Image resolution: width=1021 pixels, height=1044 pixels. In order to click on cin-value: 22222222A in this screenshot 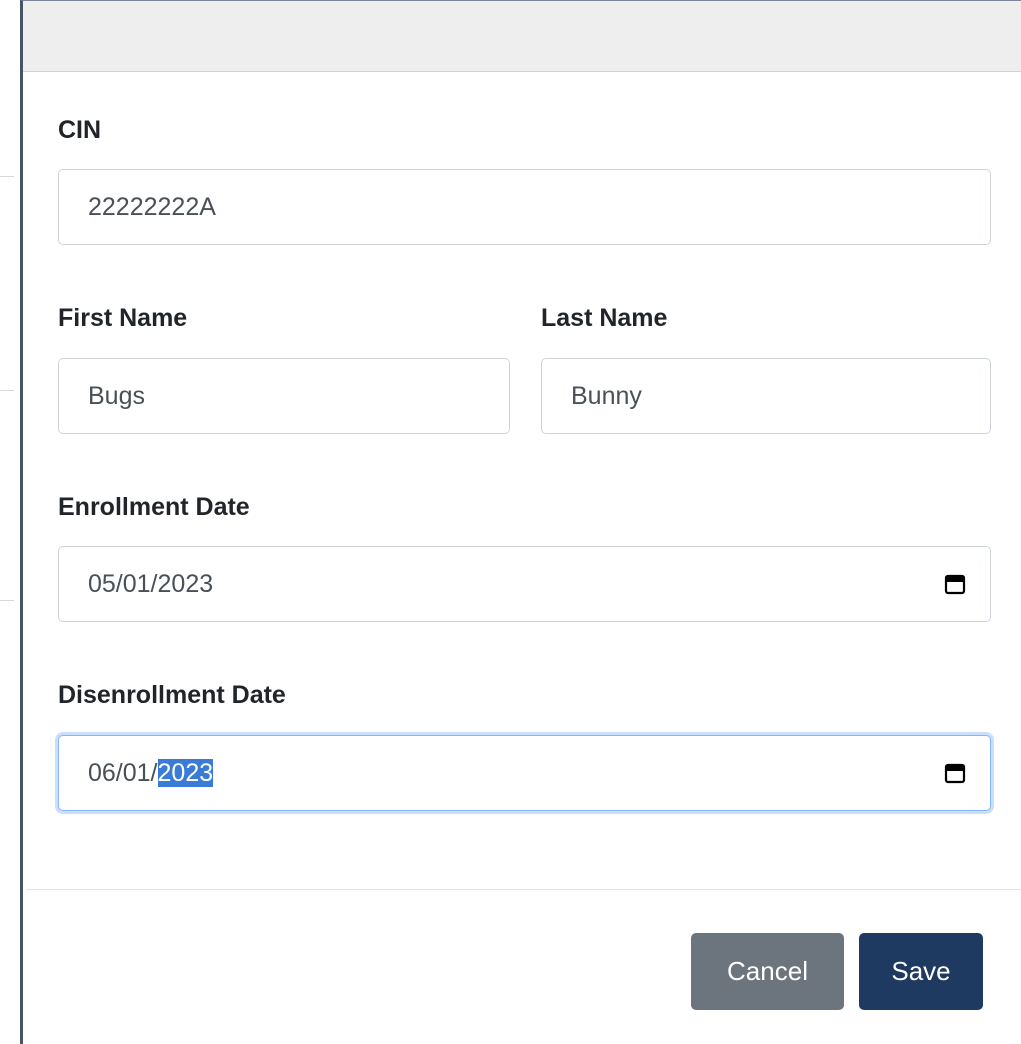, I will do `click(152, 206)`.